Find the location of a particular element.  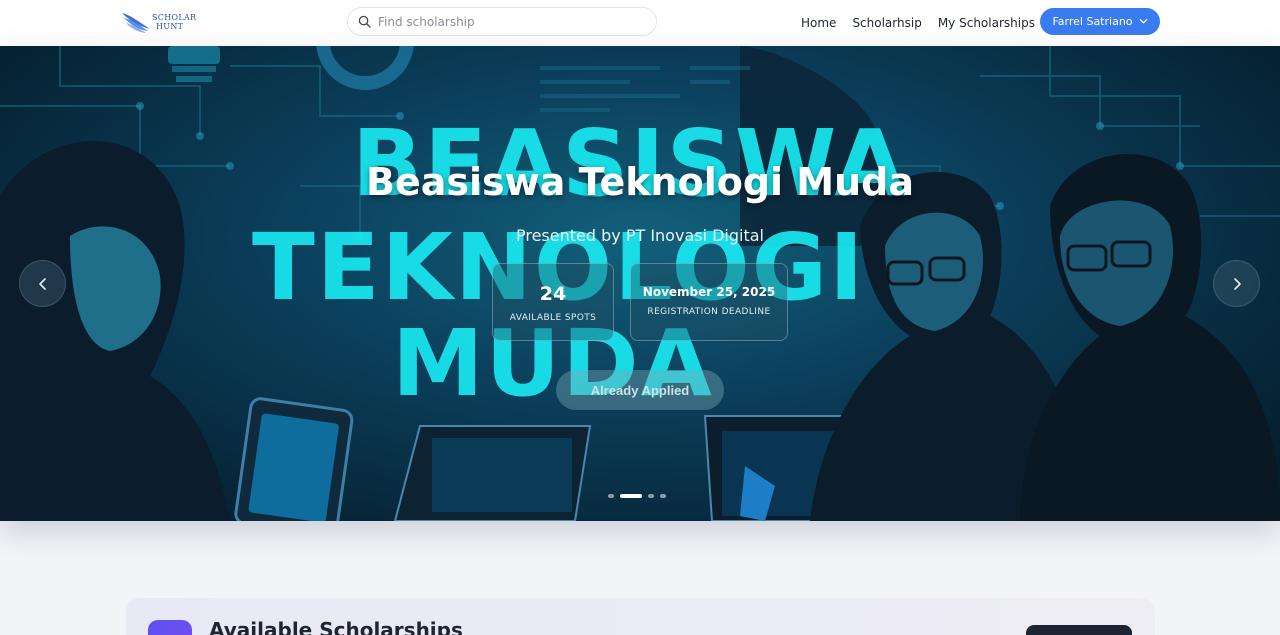

nav-links: Home Scholarhsip My Scholarships is located at coordinates (926, 23).